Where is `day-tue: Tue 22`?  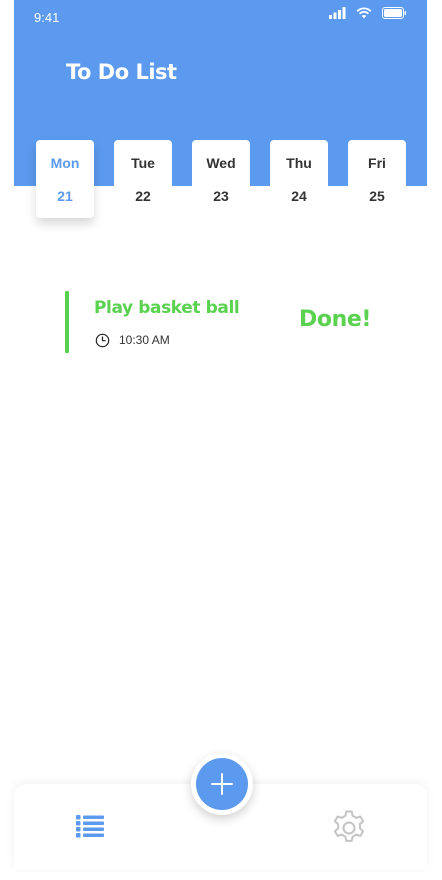 day-tue: Tue 22 is located at coordinates (143, 179).